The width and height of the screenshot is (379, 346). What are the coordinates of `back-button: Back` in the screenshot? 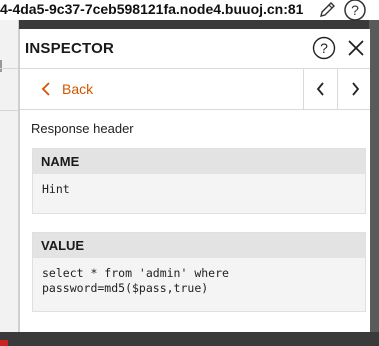 It's located at (66, 89).